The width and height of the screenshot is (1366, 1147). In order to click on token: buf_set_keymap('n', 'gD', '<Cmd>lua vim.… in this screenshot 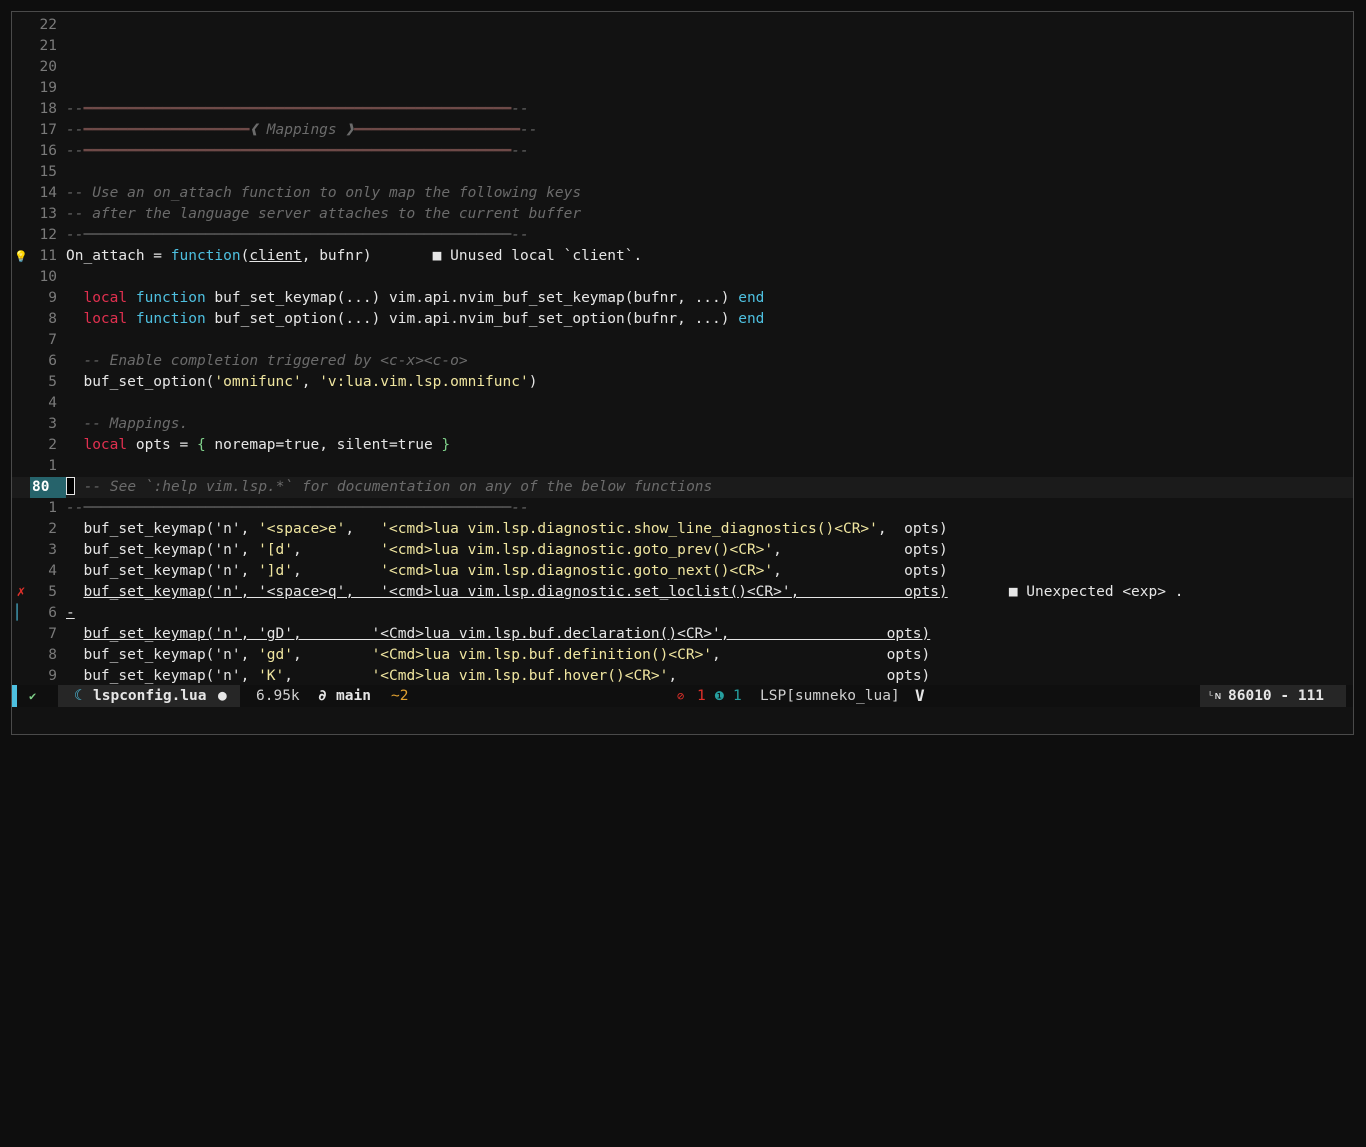, I will do `click(507, 634)`.